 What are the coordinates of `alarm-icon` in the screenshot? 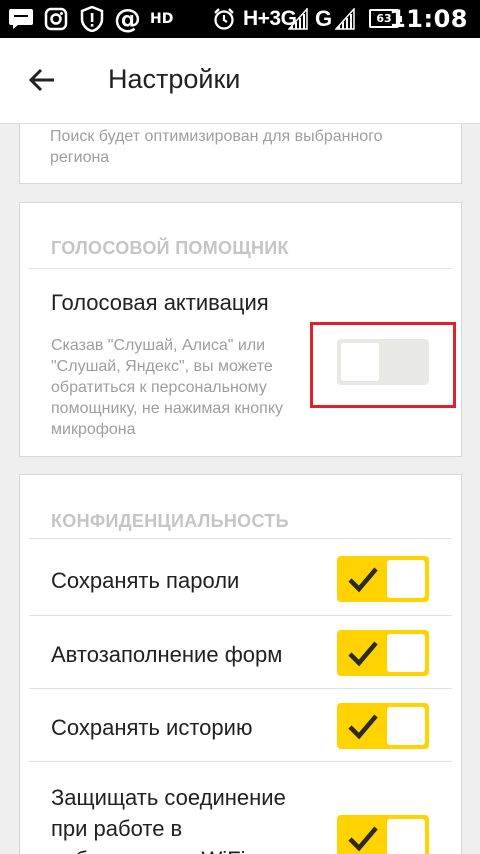 It's located at (224, 19).